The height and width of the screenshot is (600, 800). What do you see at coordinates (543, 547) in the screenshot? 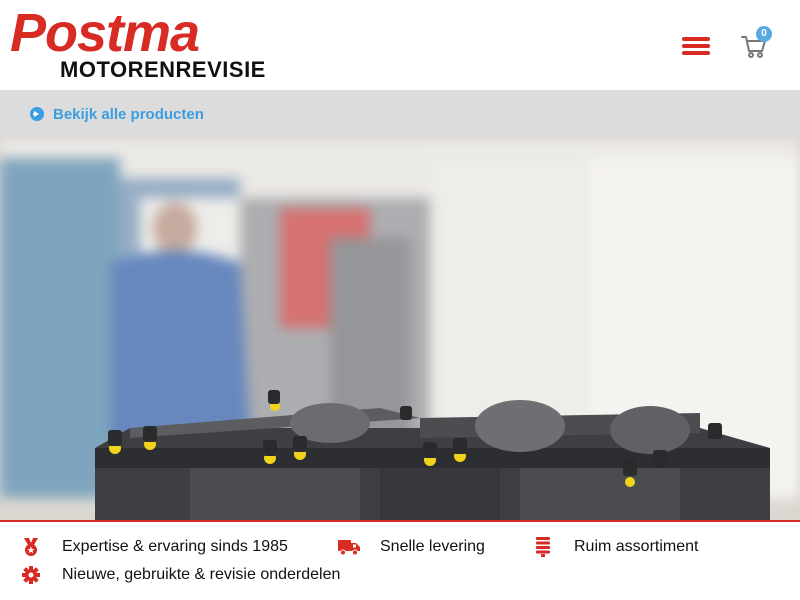
I see `list-icon` at bounding box center [543, 547].